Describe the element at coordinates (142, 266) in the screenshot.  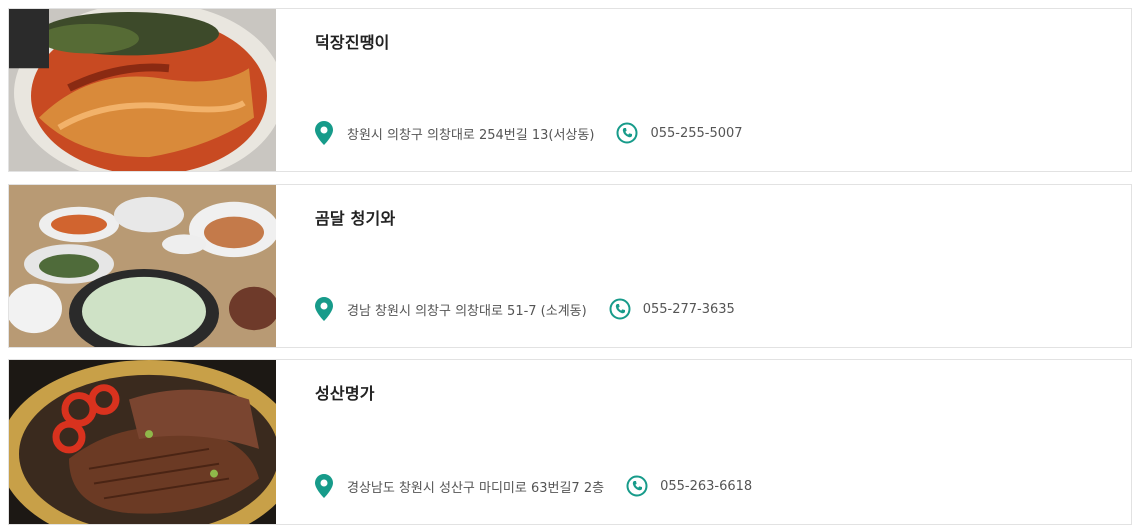
I see `soup-set-photo` at that location.